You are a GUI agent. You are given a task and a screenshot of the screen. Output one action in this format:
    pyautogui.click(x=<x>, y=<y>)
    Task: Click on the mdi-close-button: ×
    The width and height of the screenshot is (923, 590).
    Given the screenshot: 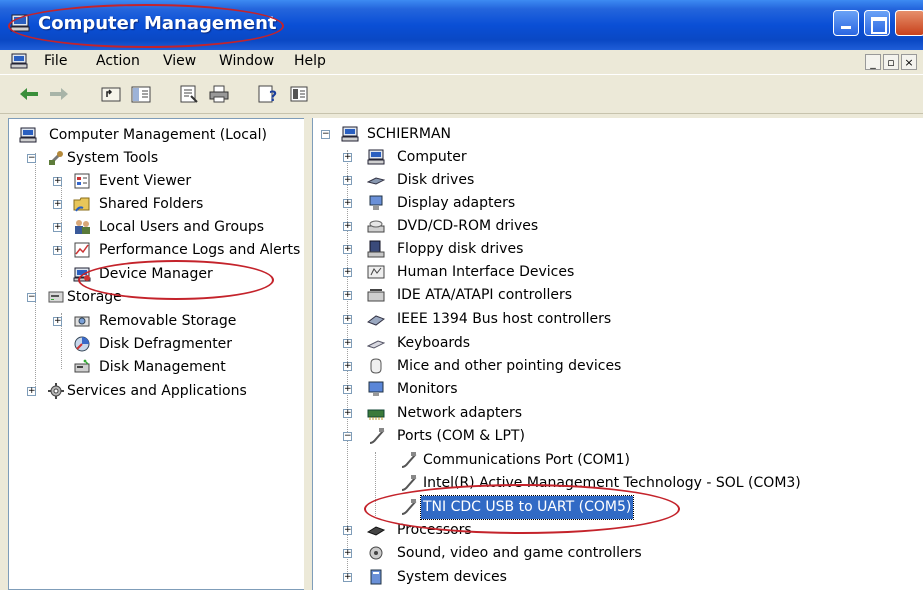 What is the action you would take?
    pyautogui.click(x=909, y=62)
    